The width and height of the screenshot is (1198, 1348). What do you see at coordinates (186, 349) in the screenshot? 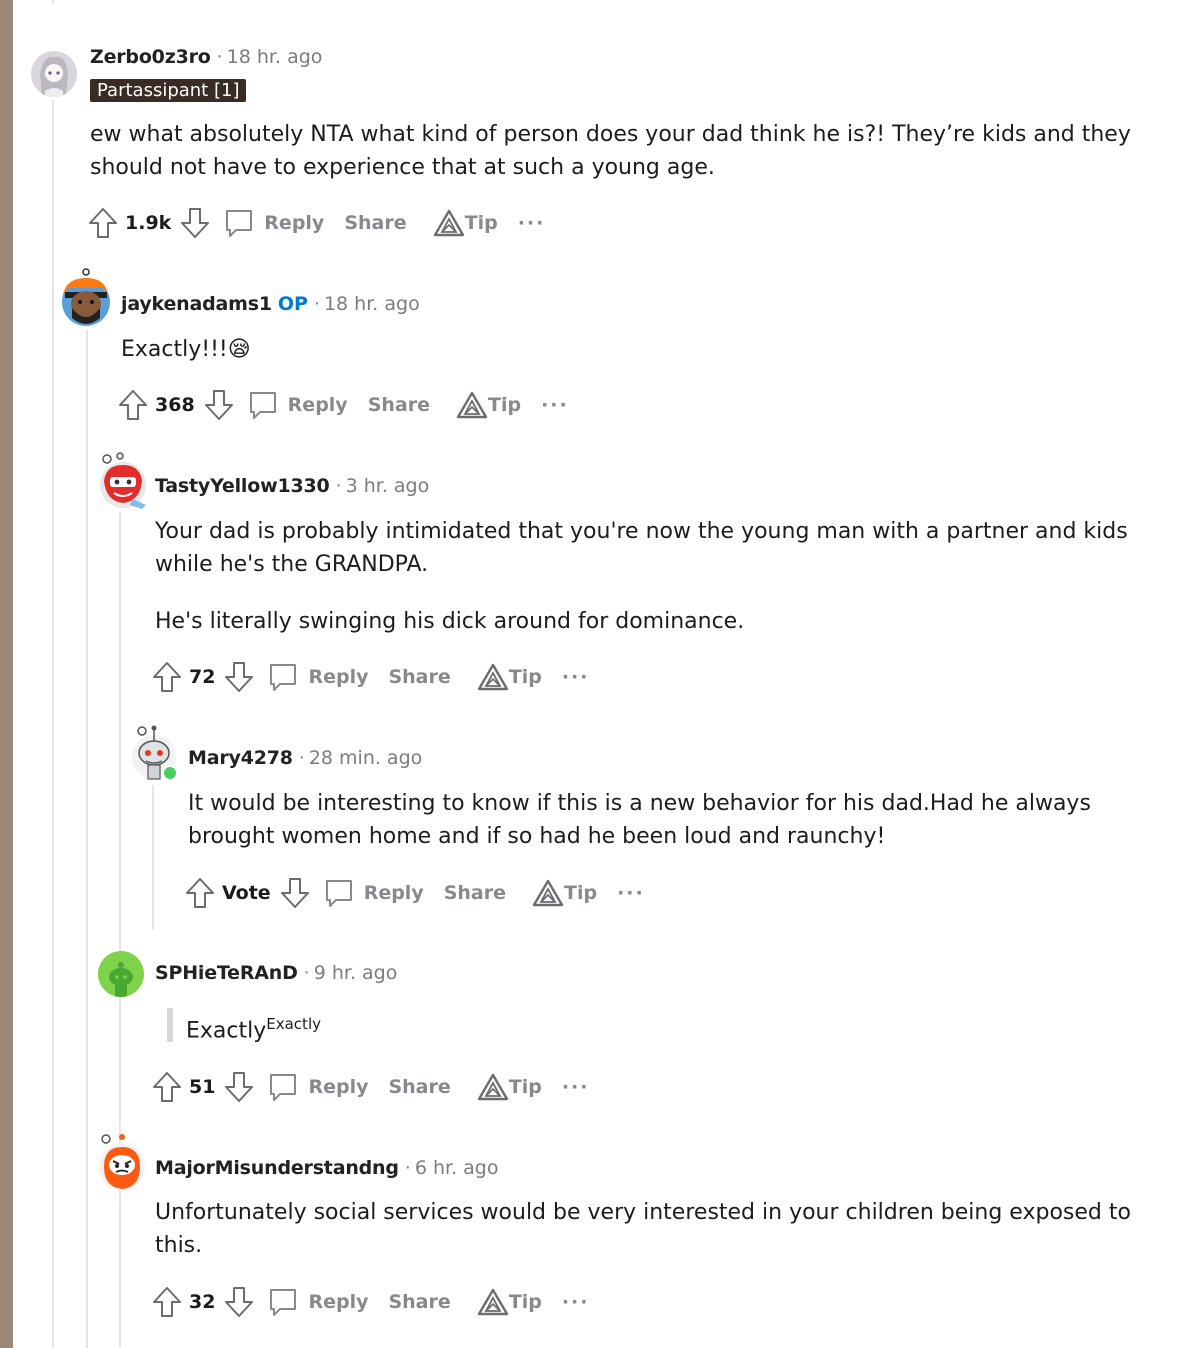
I see `comment-line: Exactly!!!😪` at bounding box center [186, 349].